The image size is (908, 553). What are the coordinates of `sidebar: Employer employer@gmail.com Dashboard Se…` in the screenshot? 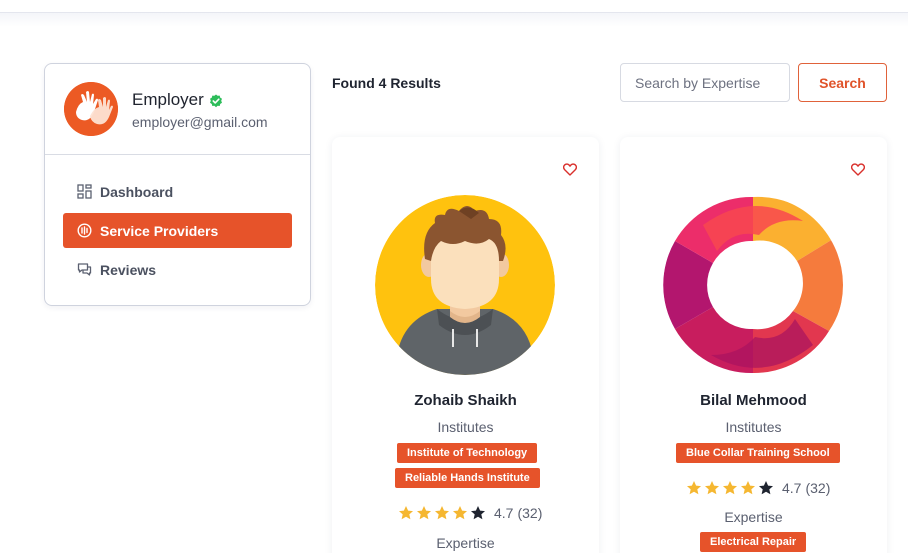 It's located at (177, 184).